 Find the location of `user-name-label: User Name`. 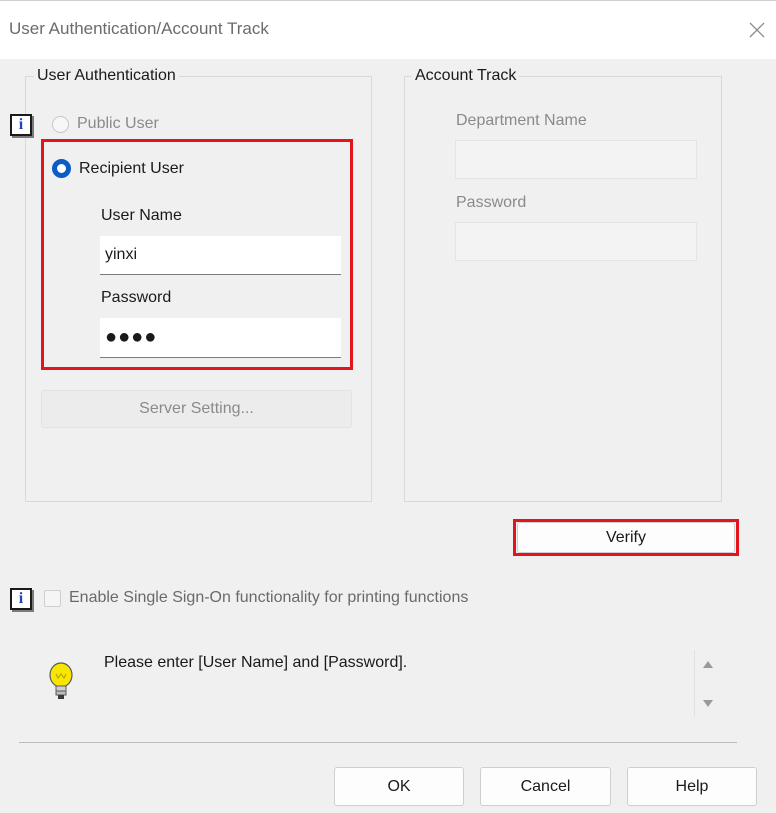

user-name-label: User Name is located at coordinates (141, 215).